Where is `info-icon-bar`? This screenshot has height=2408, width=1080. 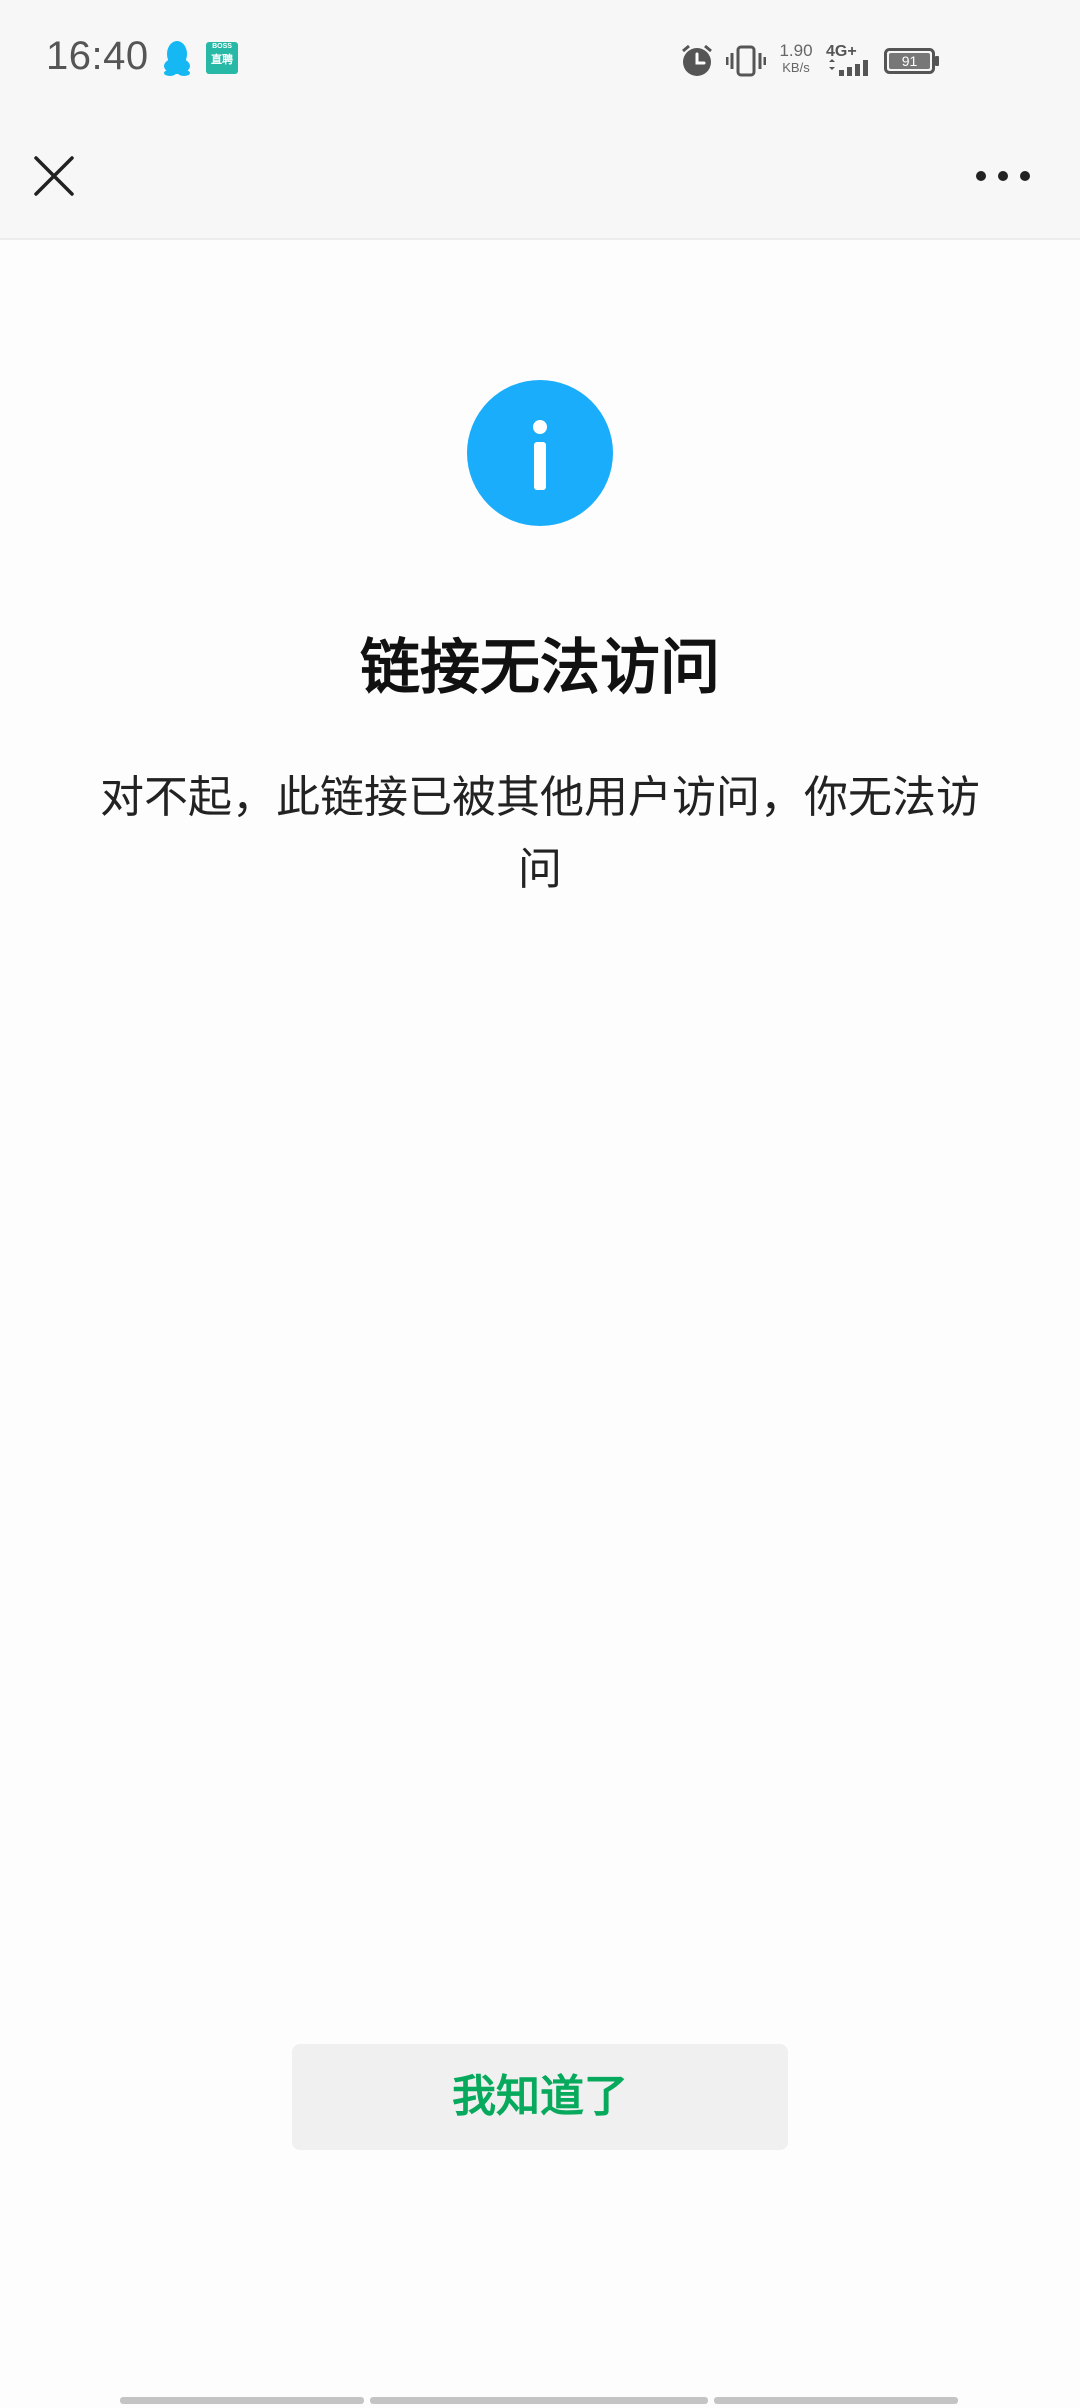 info-icon-bar is located at coordinates (540, 466).